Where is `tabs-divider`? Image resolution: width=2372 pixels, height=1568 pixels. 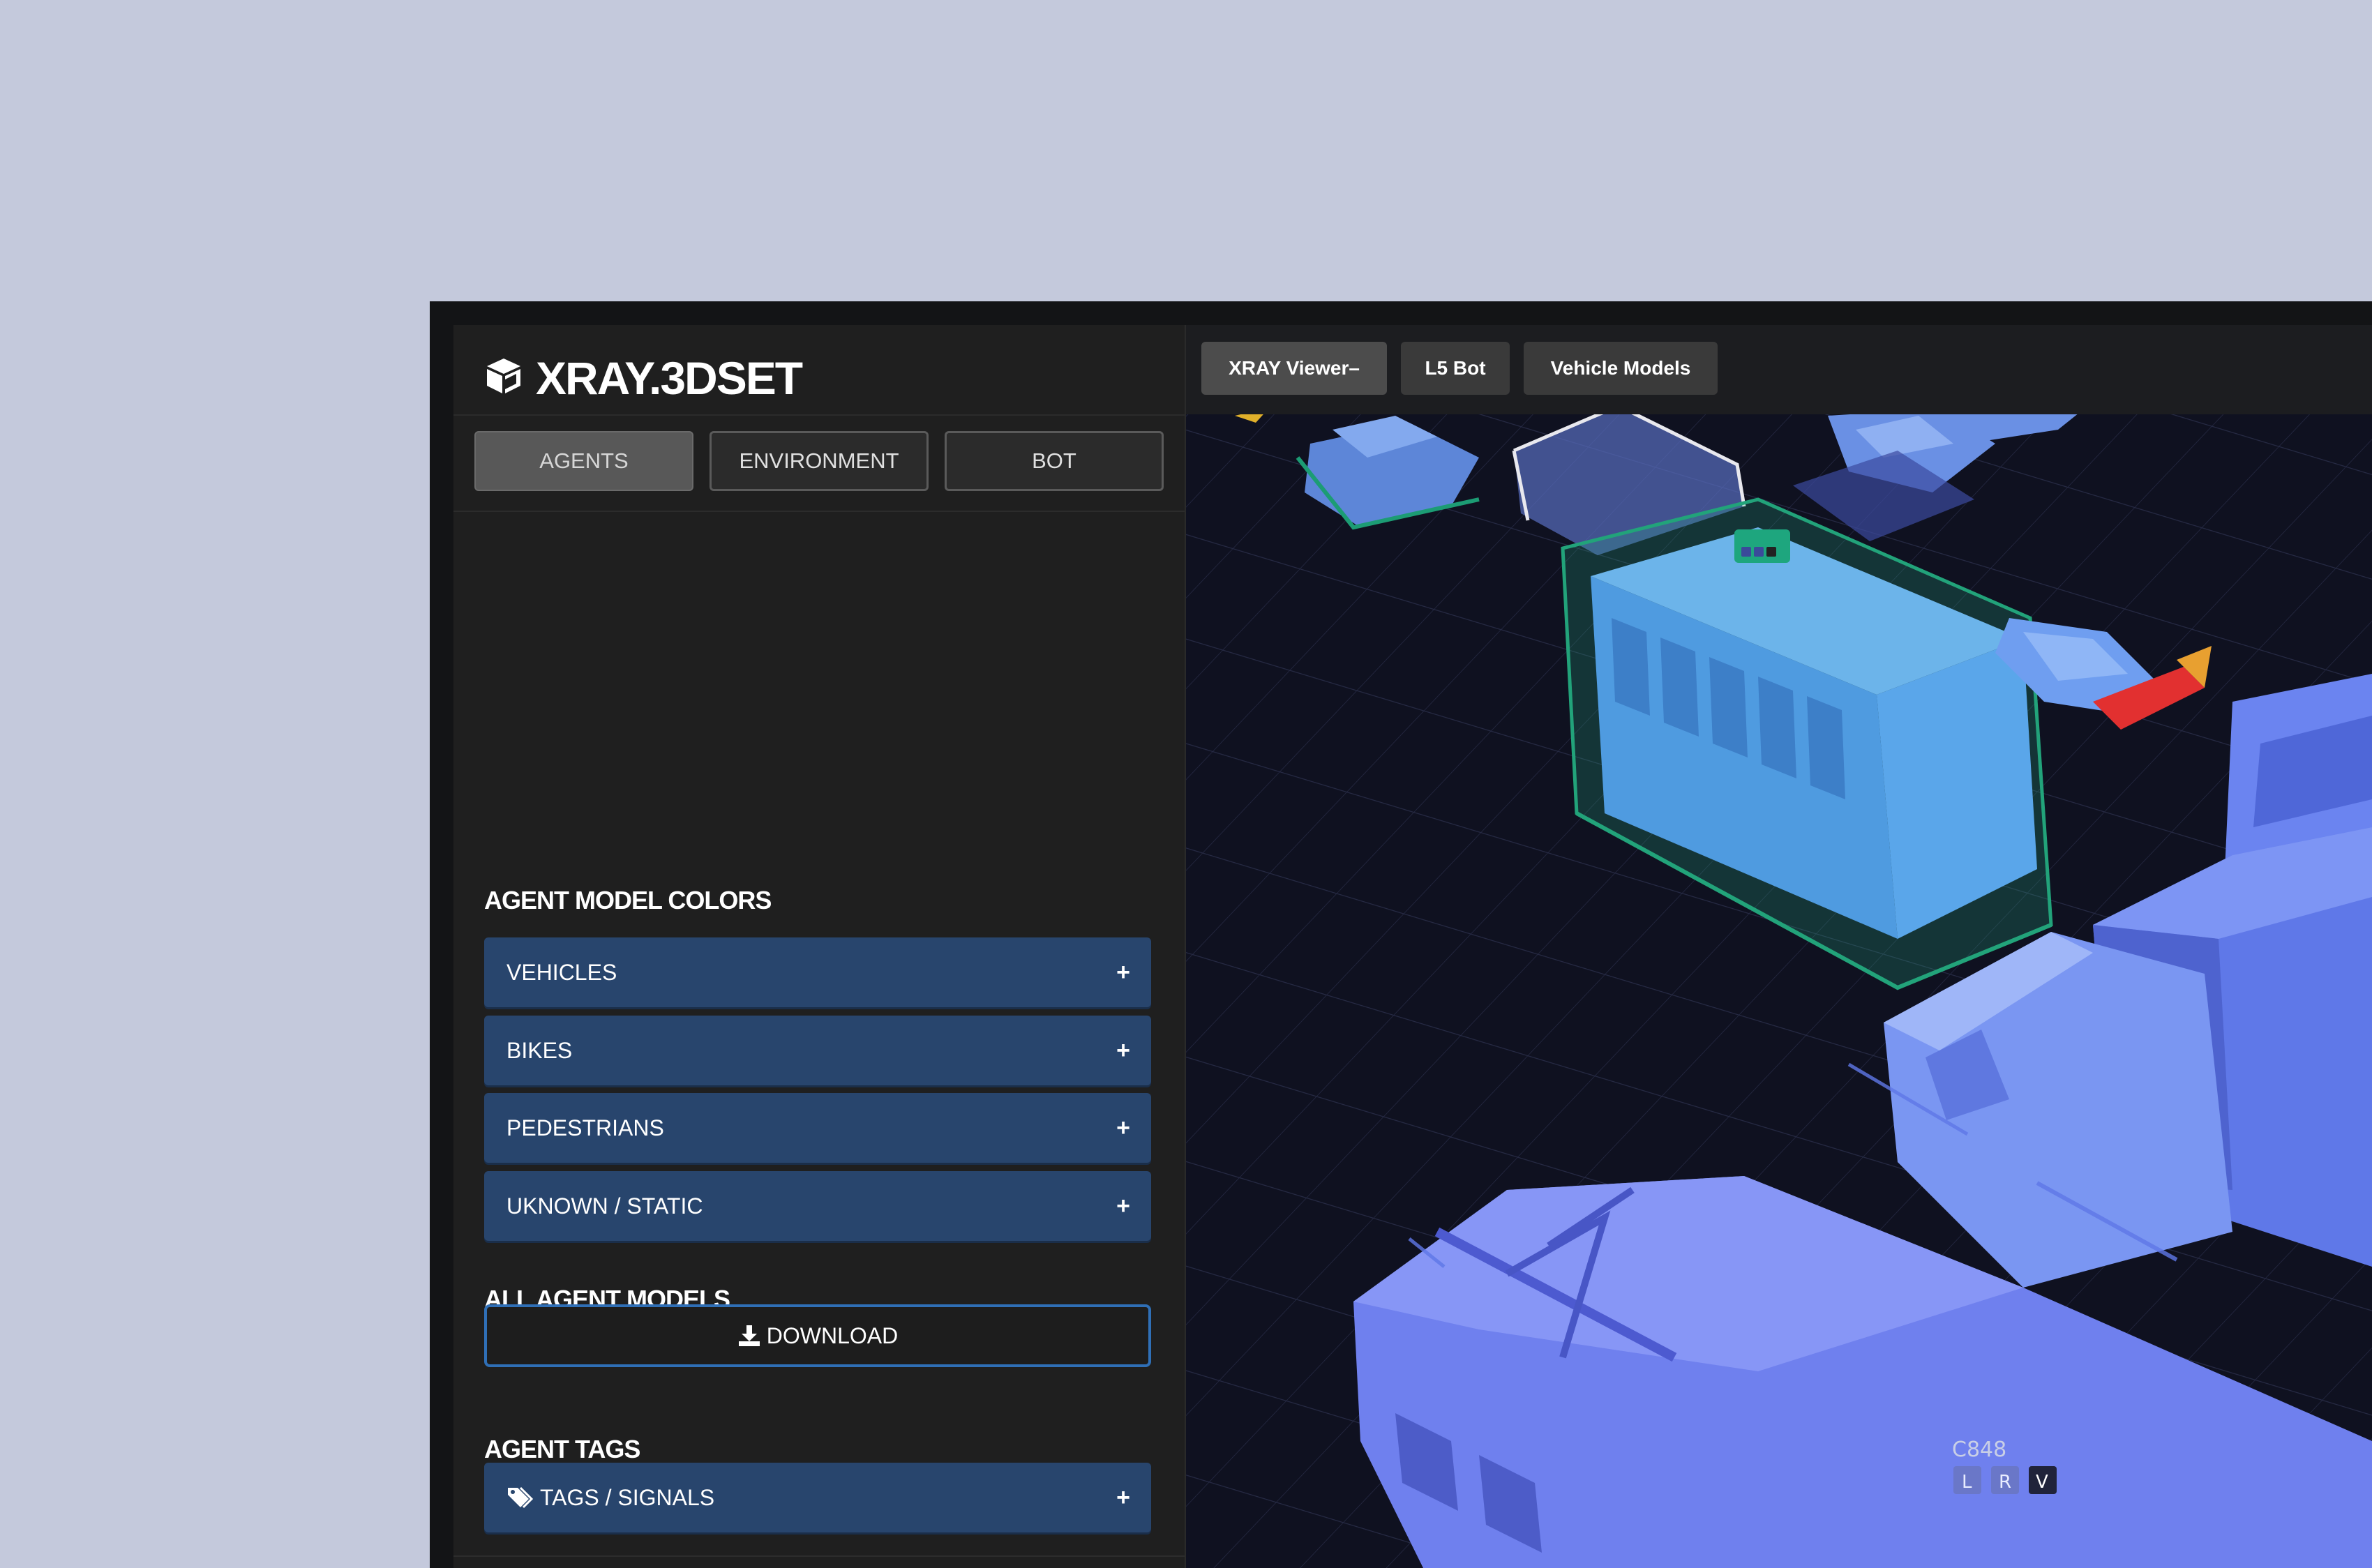
tabs-divider is located at coordinates (819, 511).